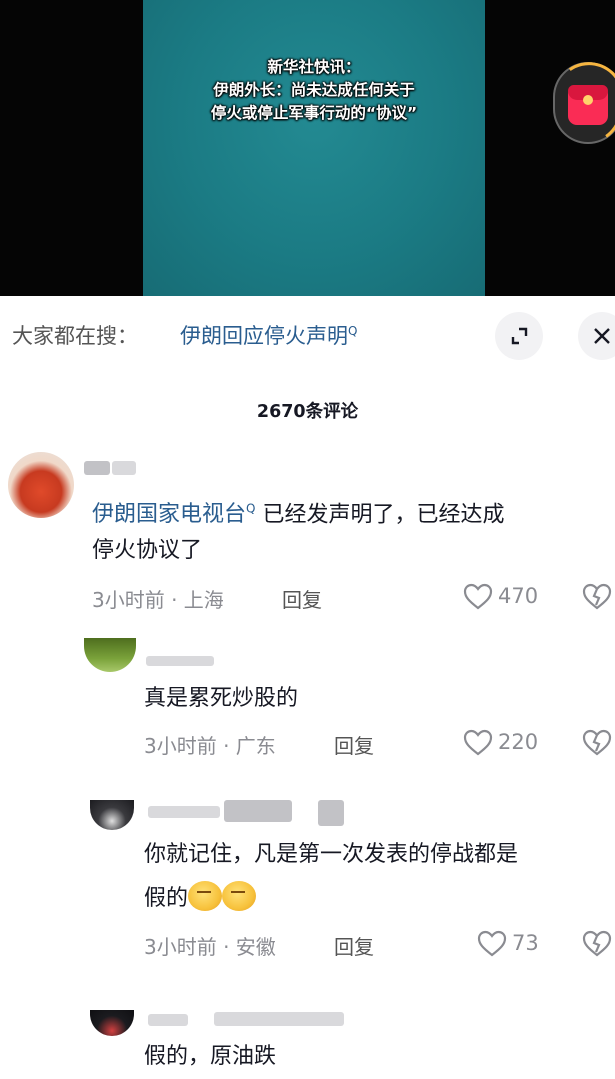 The width and height of the screenshot is (615, 1079). What do you see at coordinates (518, 596) in the screenshot?
I see `like-count: 470` at bounding box center [518, 596].